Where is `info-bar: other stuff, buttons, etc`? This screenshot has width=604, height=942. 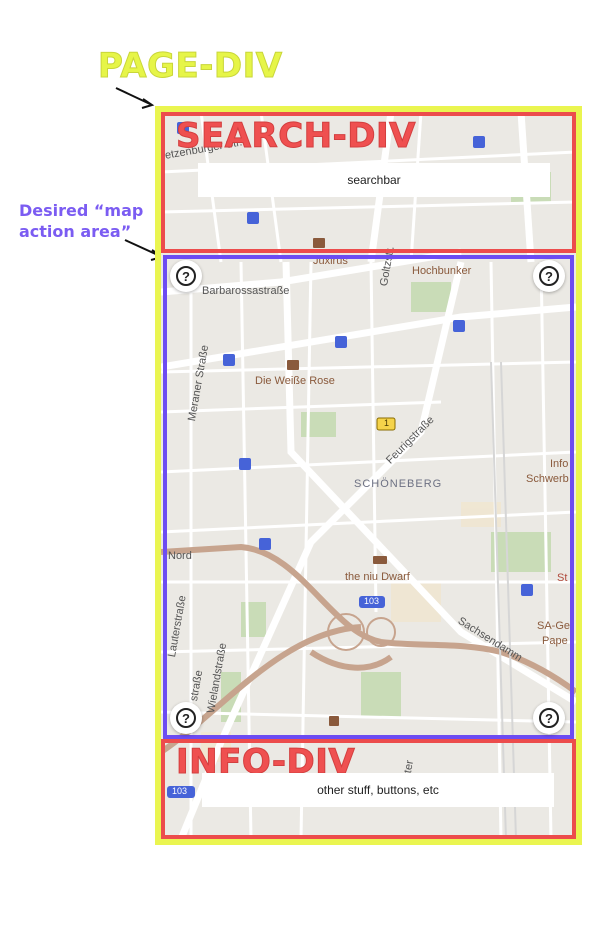
info-bar: other stuff, buttons, etc is located at coordinates (378, 790).